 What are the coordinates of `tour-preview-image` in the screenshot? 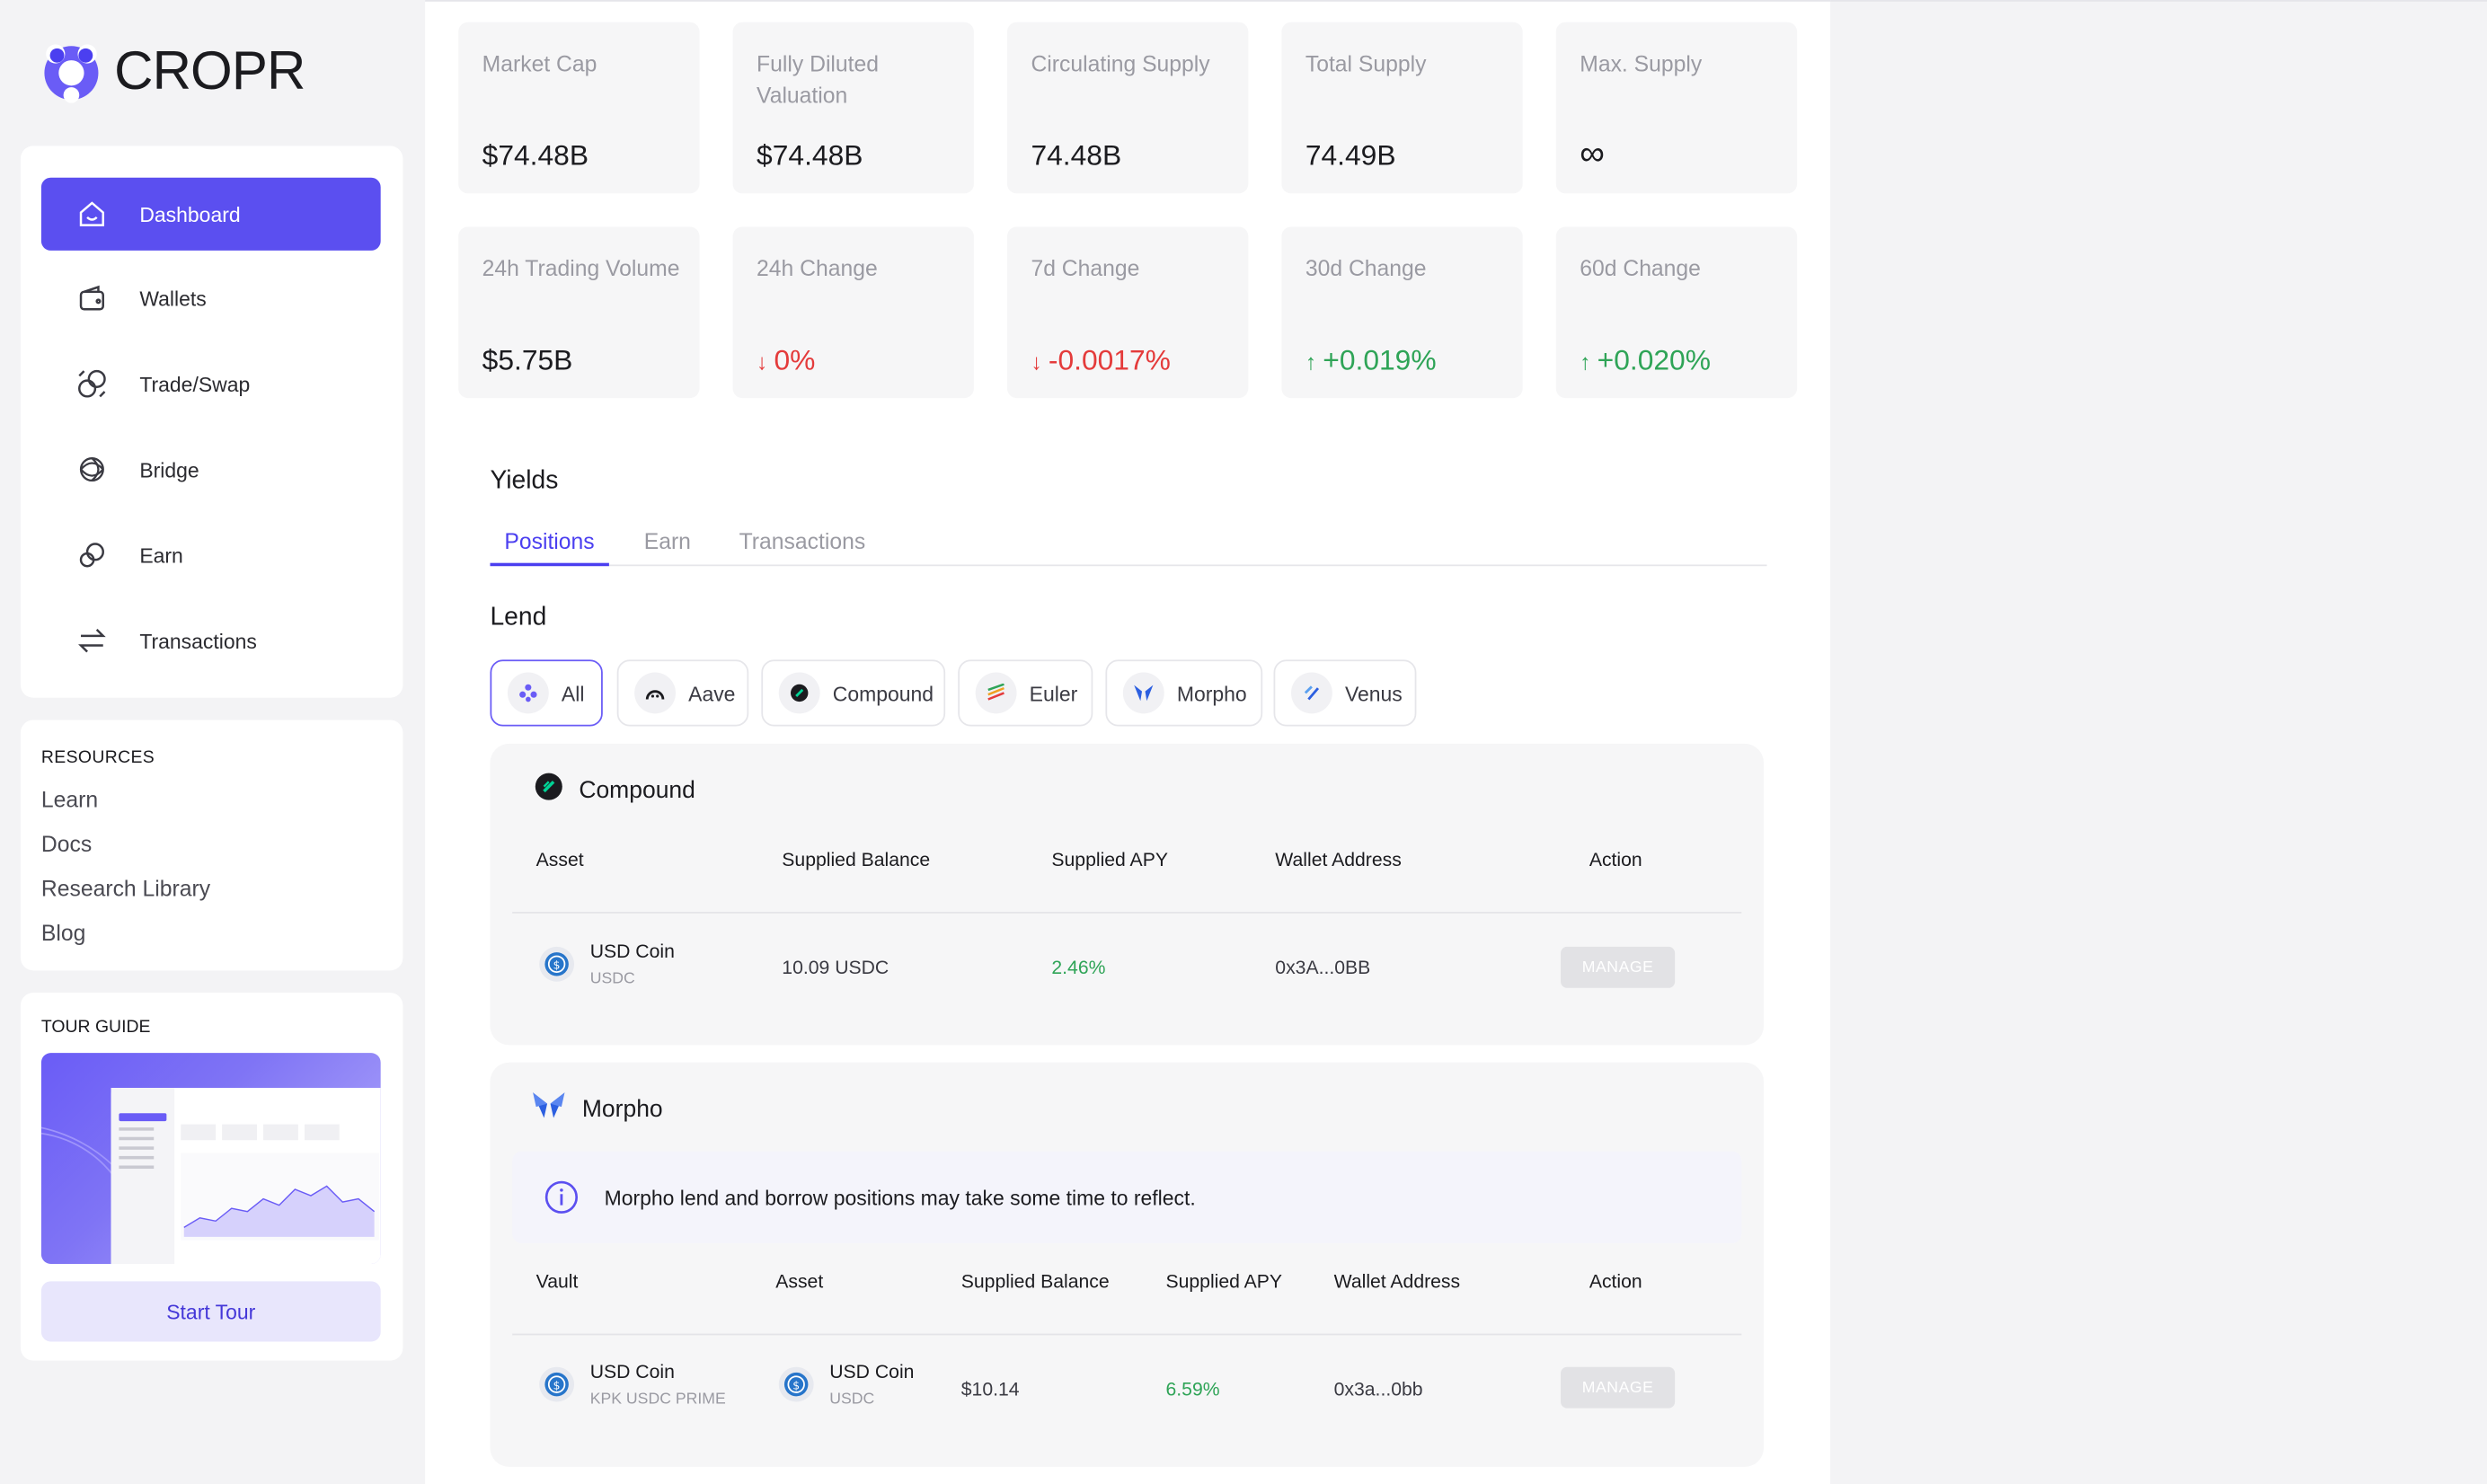 It's located at (210, 1158).